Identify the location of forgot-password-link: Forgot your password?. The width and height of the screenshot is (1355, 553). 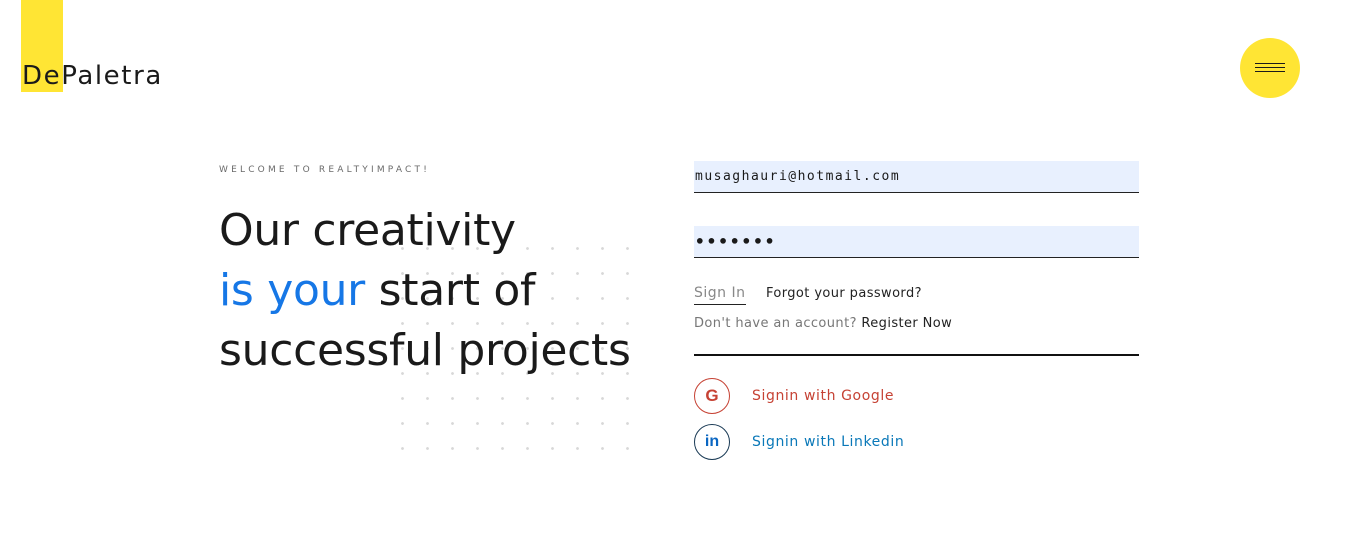
(844, 293).